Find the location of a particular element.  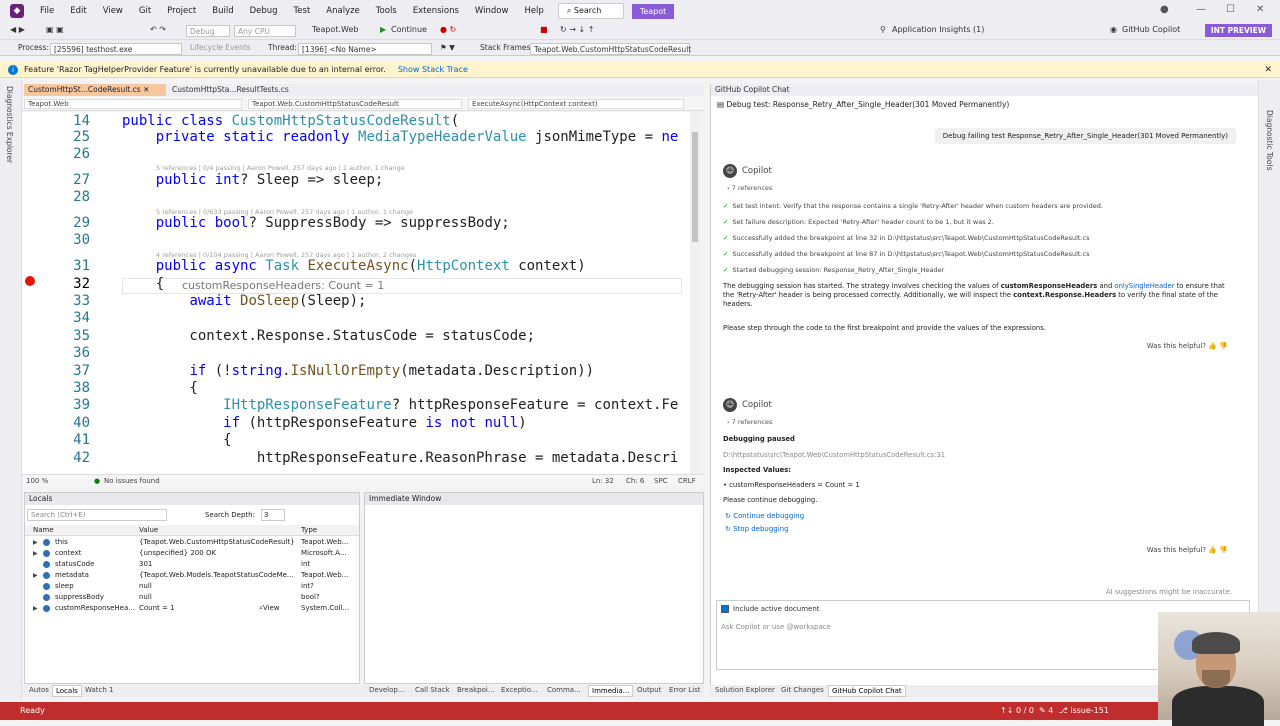

branch-name: issue-151 is located at coordinates (1089, 710).